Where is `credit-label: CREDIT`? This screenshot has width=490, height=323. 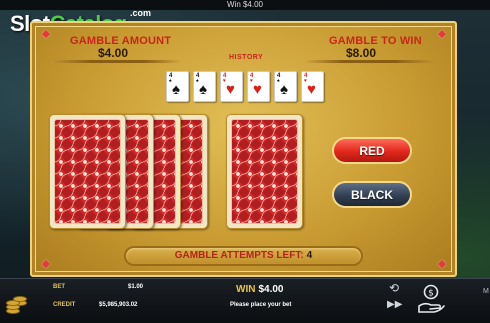 credit-label: CREDIT is located at coordinates (64, 305).